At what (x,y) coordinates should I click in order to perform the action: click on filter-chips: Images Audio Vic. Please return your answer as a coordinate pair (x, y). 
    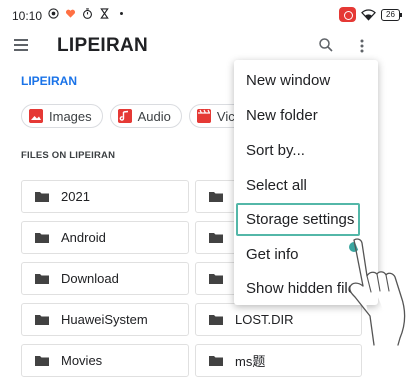
    Looking at the image, I should click on (133, 116).